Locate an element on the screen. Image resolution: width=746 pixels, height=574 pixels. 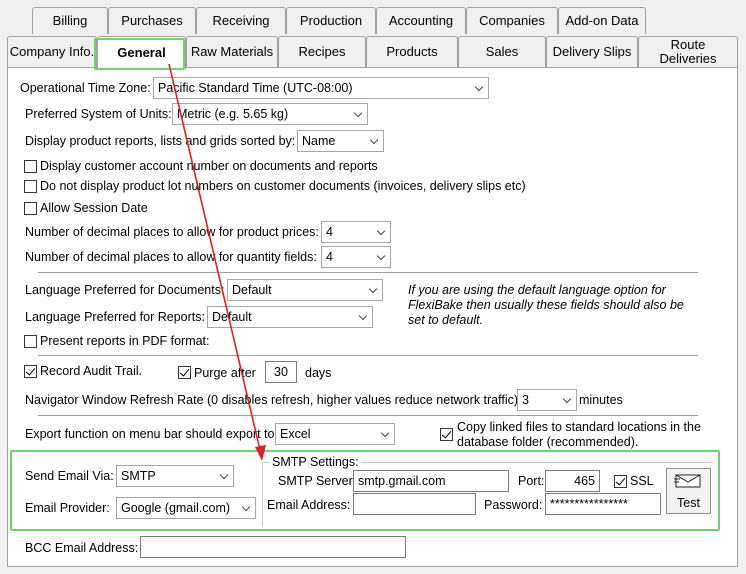
send-via-value: SMTP is located at coordinates (138, 476).